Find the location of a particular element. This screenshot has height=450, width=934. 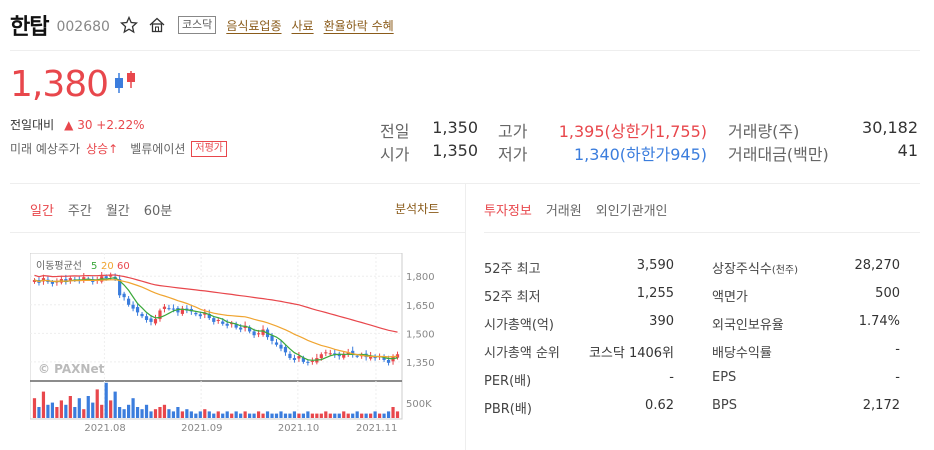

tab-monthly: 월간 is located at coordinates (118, 209).